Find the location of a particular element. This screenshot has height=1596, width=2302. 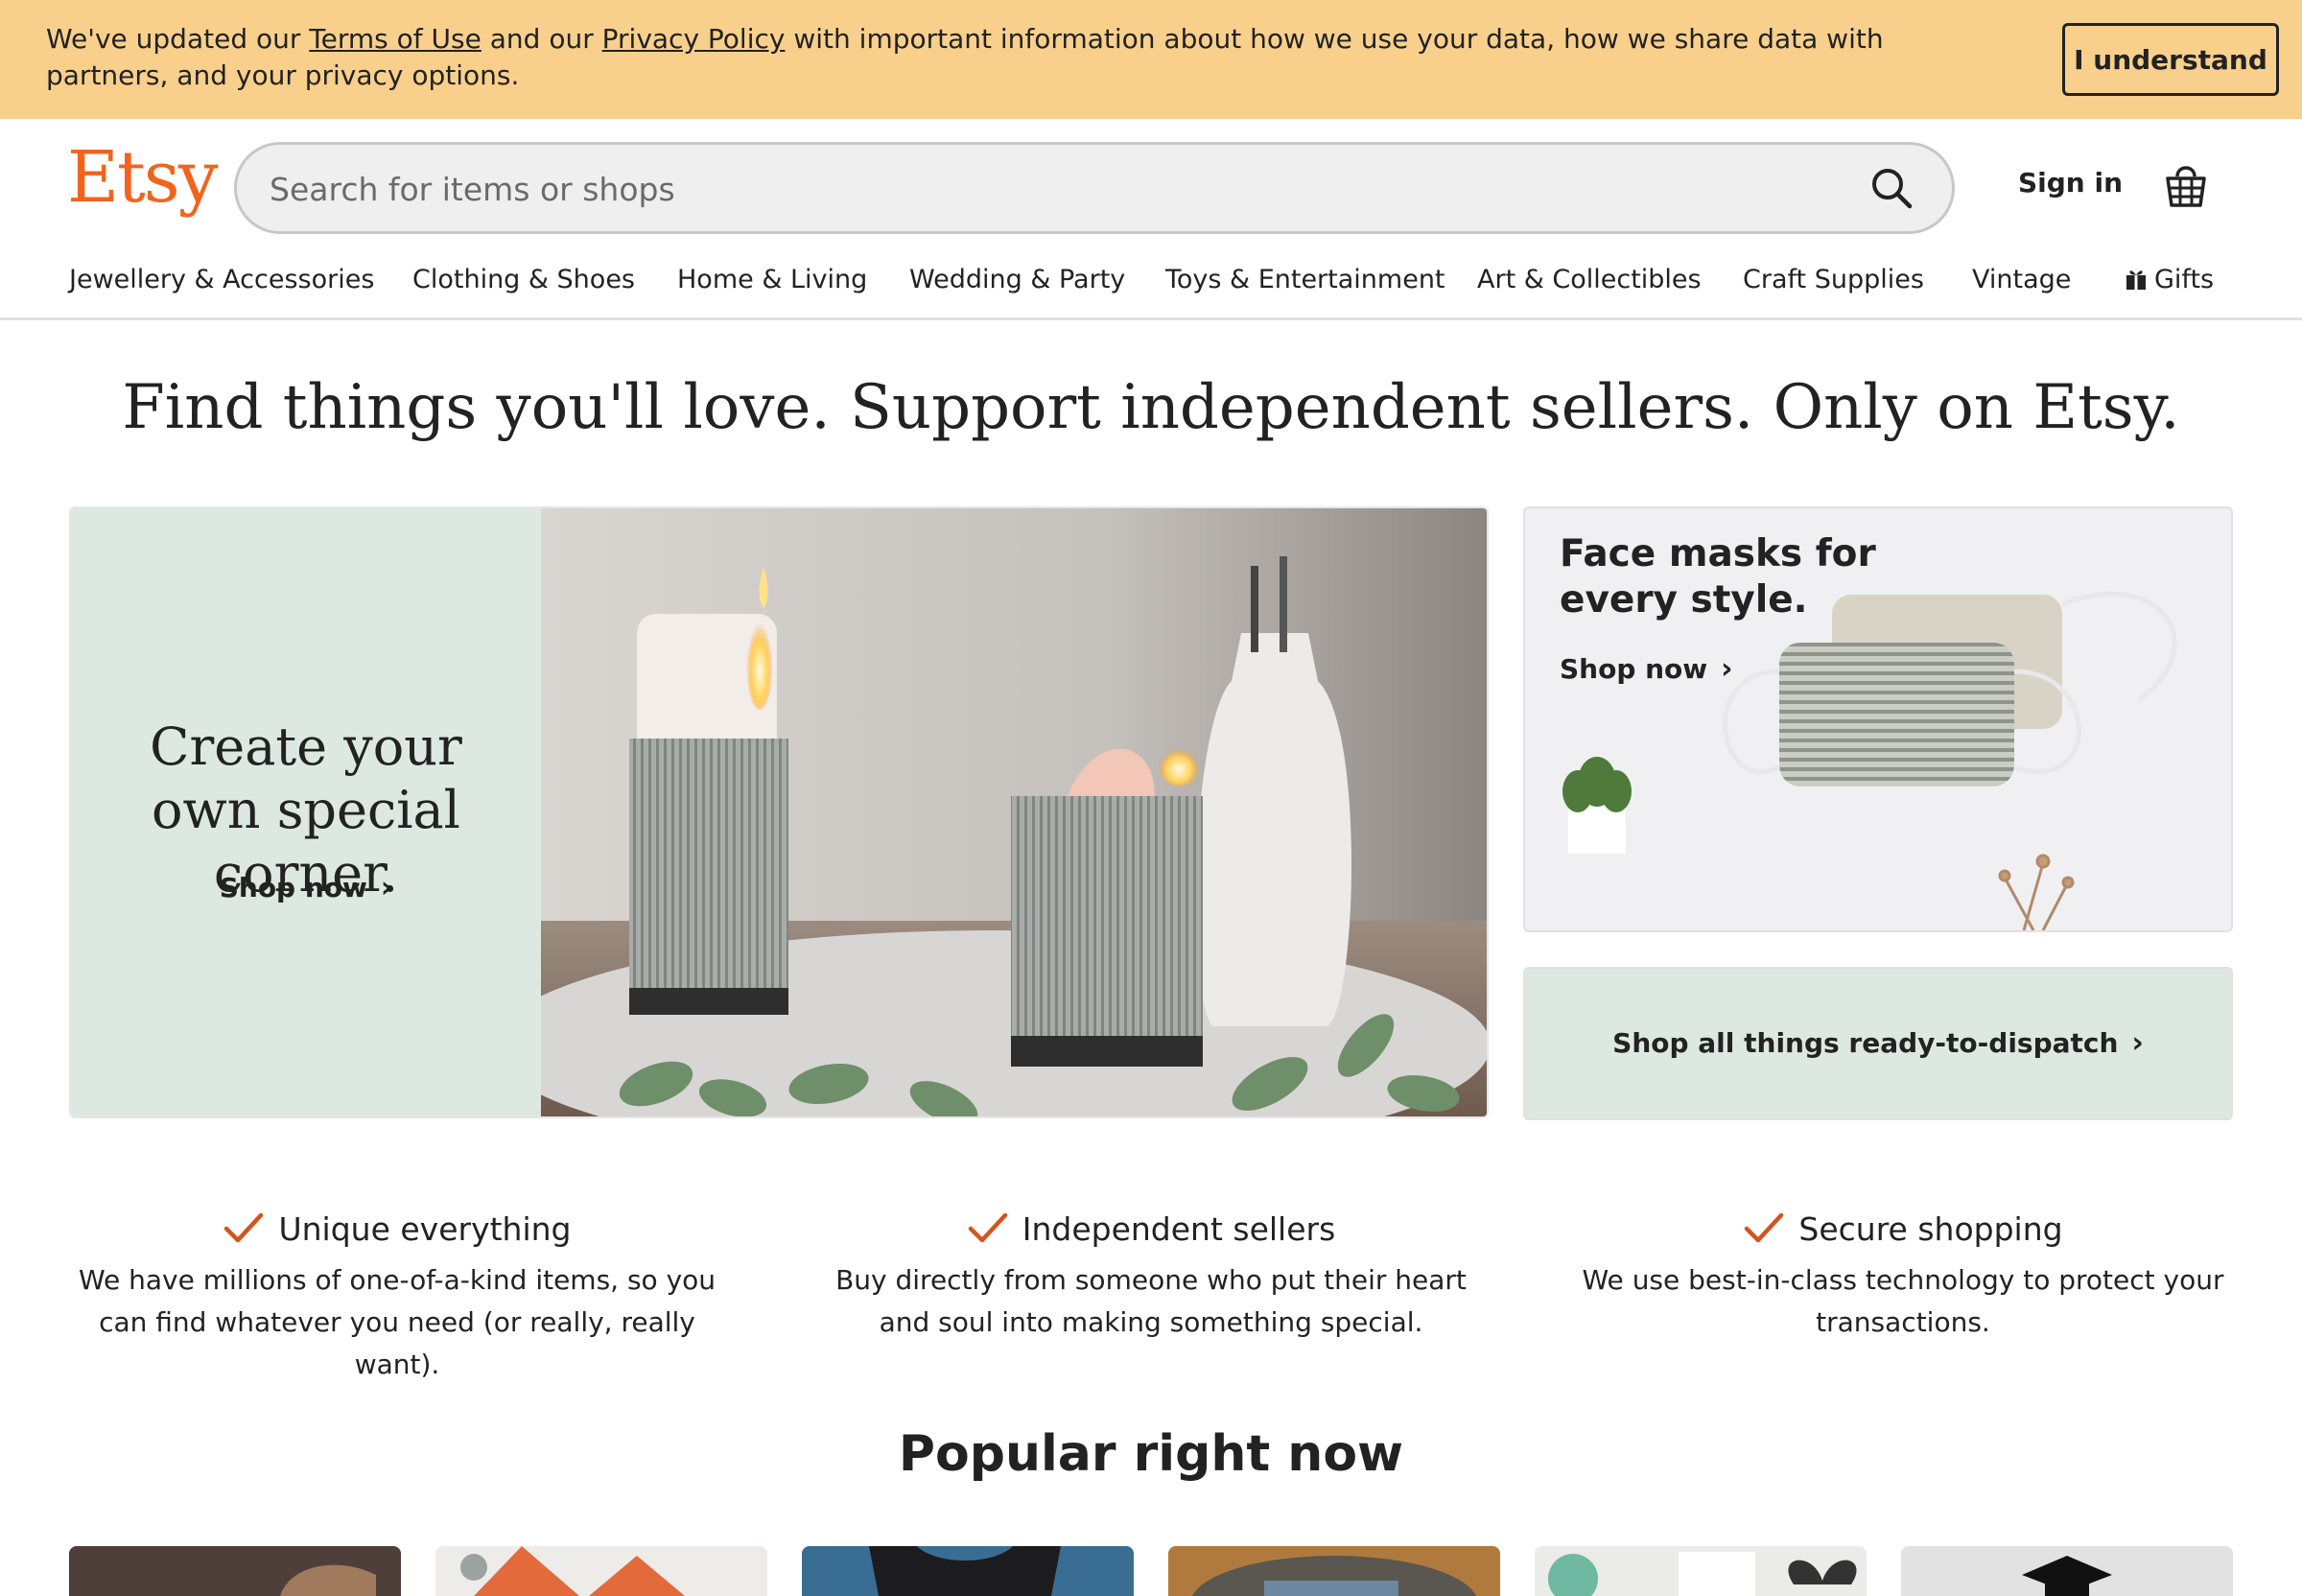

hero-shop-now-link: Shop now › is located at coordinates (306, 887).